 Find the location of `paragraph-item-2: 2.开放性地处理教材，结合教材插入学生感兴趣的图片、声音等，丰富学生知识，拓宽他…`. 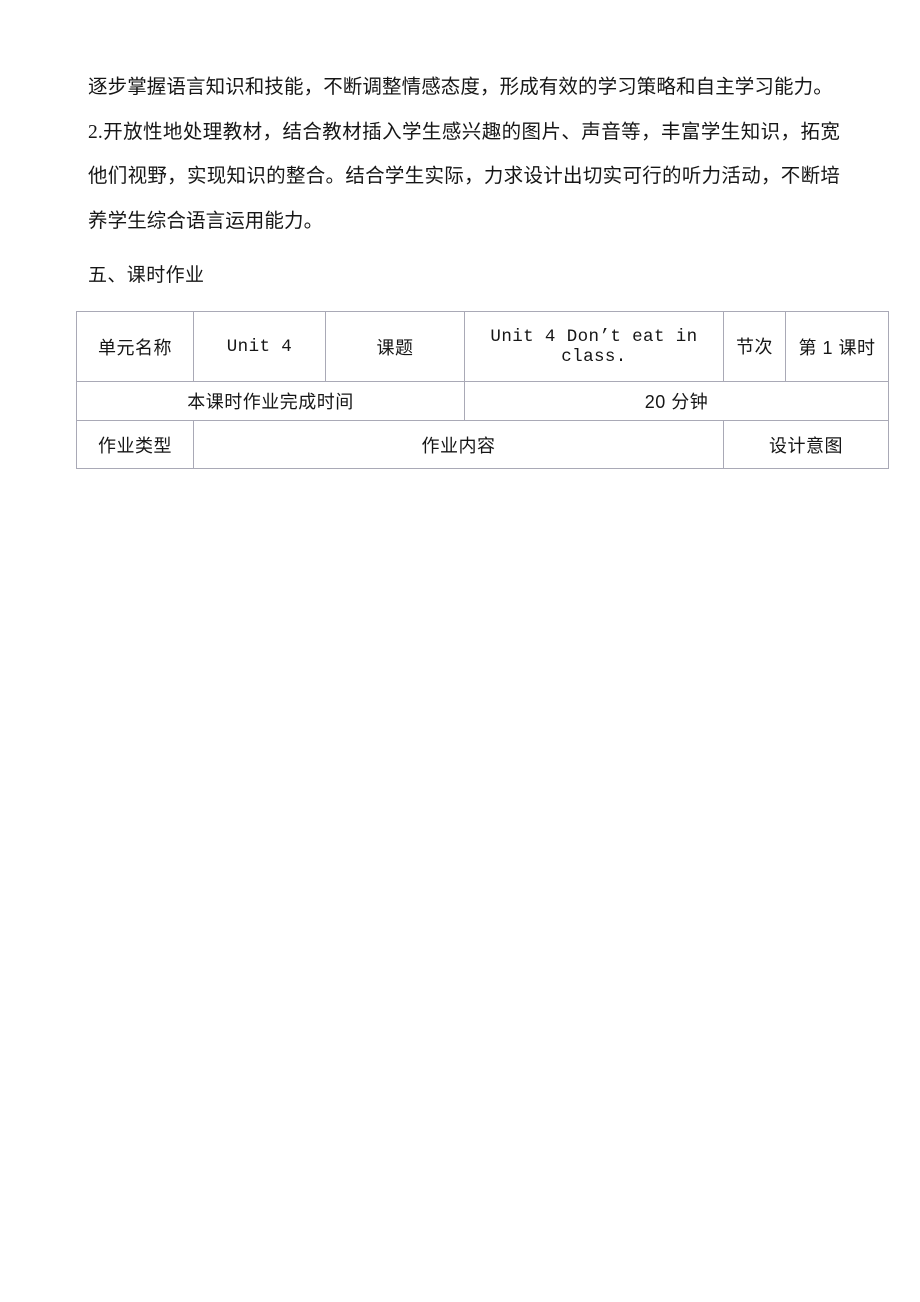

paragraph-item-2: 2.开放性地处理教材，结合教材插入学生感兴趣的图片、声音等，丰富学生知识，拓宽他… is located at coordinates (464, 176).